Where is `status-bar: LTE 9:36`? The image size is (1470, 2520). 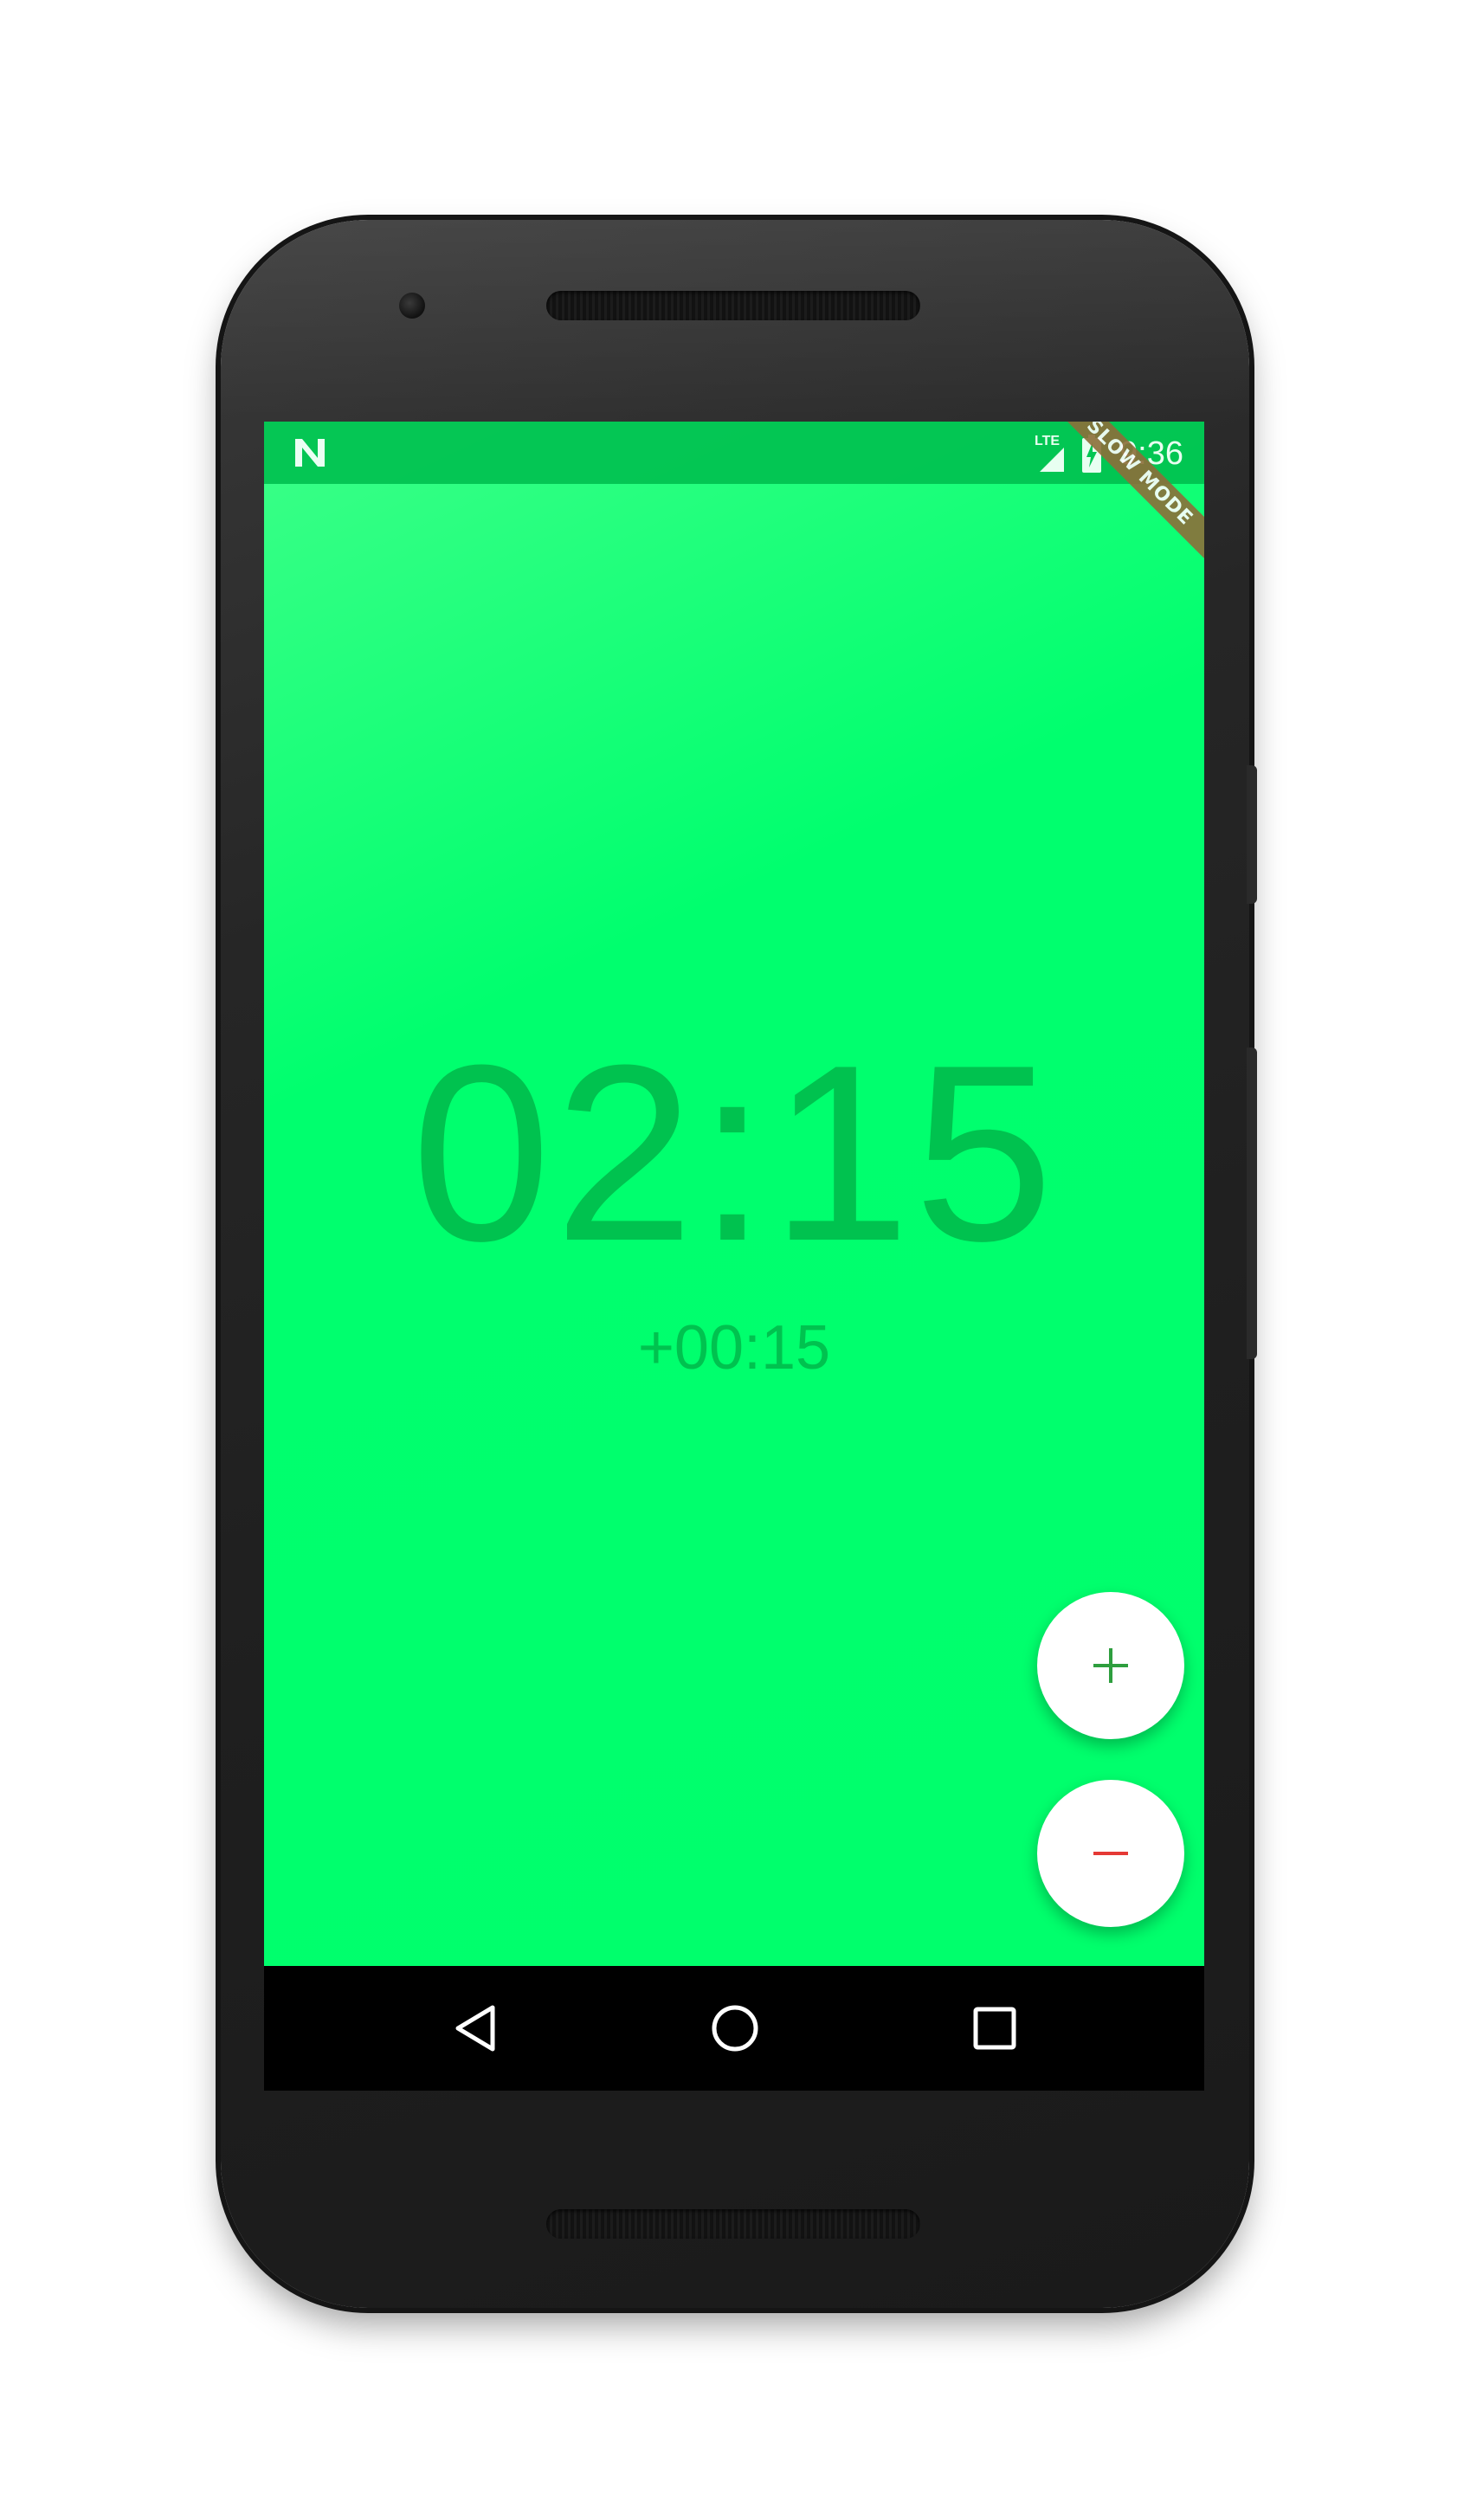 status-bar: LTE 9:36 is located at coordinates (734, 453).